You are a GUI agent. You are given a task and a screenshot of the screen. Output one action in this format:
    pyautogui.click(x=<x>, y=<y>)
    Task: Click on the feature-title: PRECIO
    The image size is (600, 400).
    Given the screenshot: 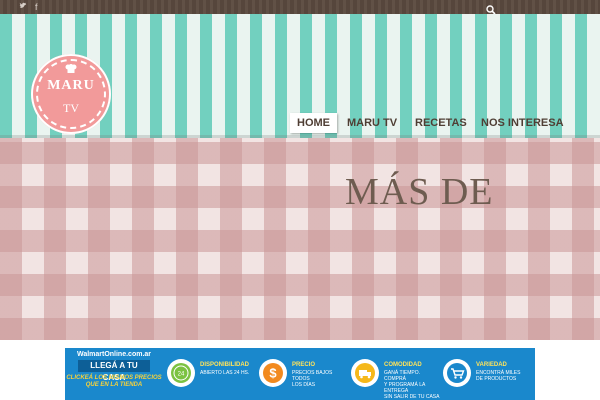 What is the action you would take?
    pyautogui.click(x=304, y=365)
    